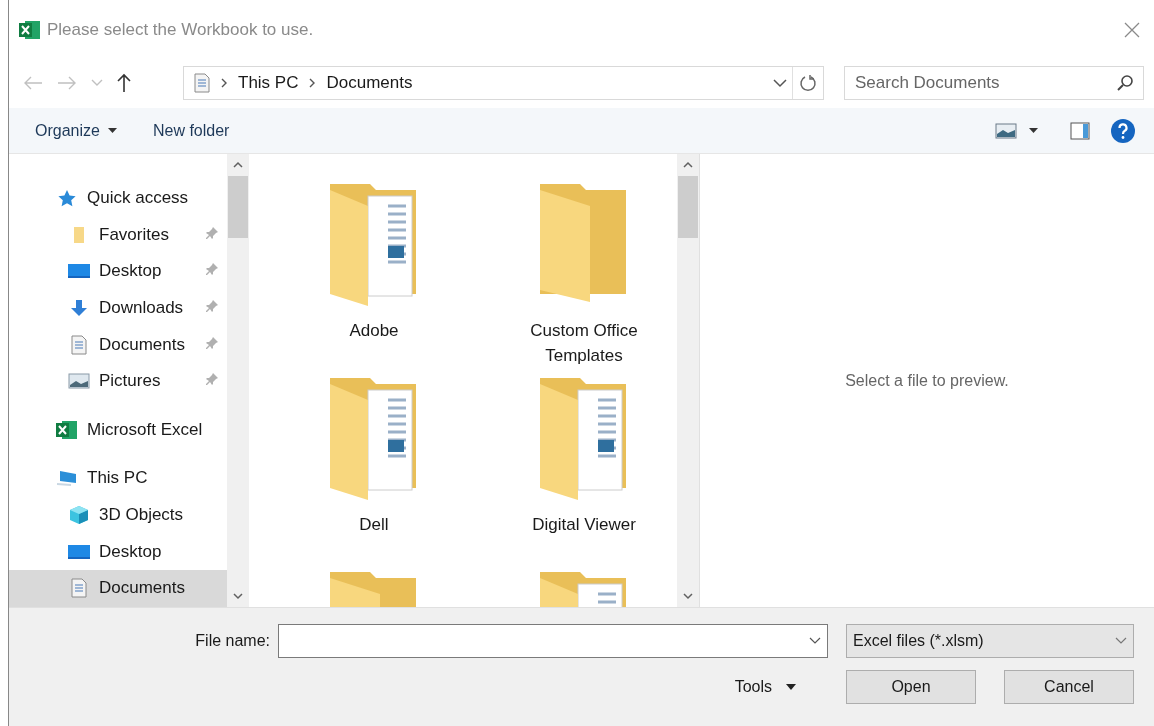  What do you see at coordinates (1006, 130) in the screenshot?
I see `view-options-icon` at bounding box center [1006, 130].